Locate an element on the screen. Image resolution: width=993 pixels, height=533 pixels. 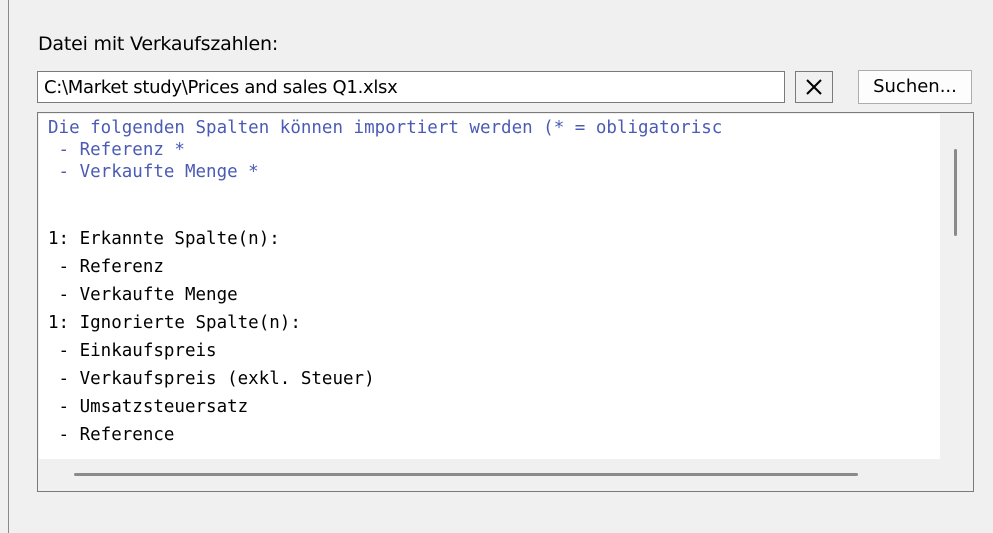
log-line: - Verkaufte Menge is located at coordinates (143, 295).